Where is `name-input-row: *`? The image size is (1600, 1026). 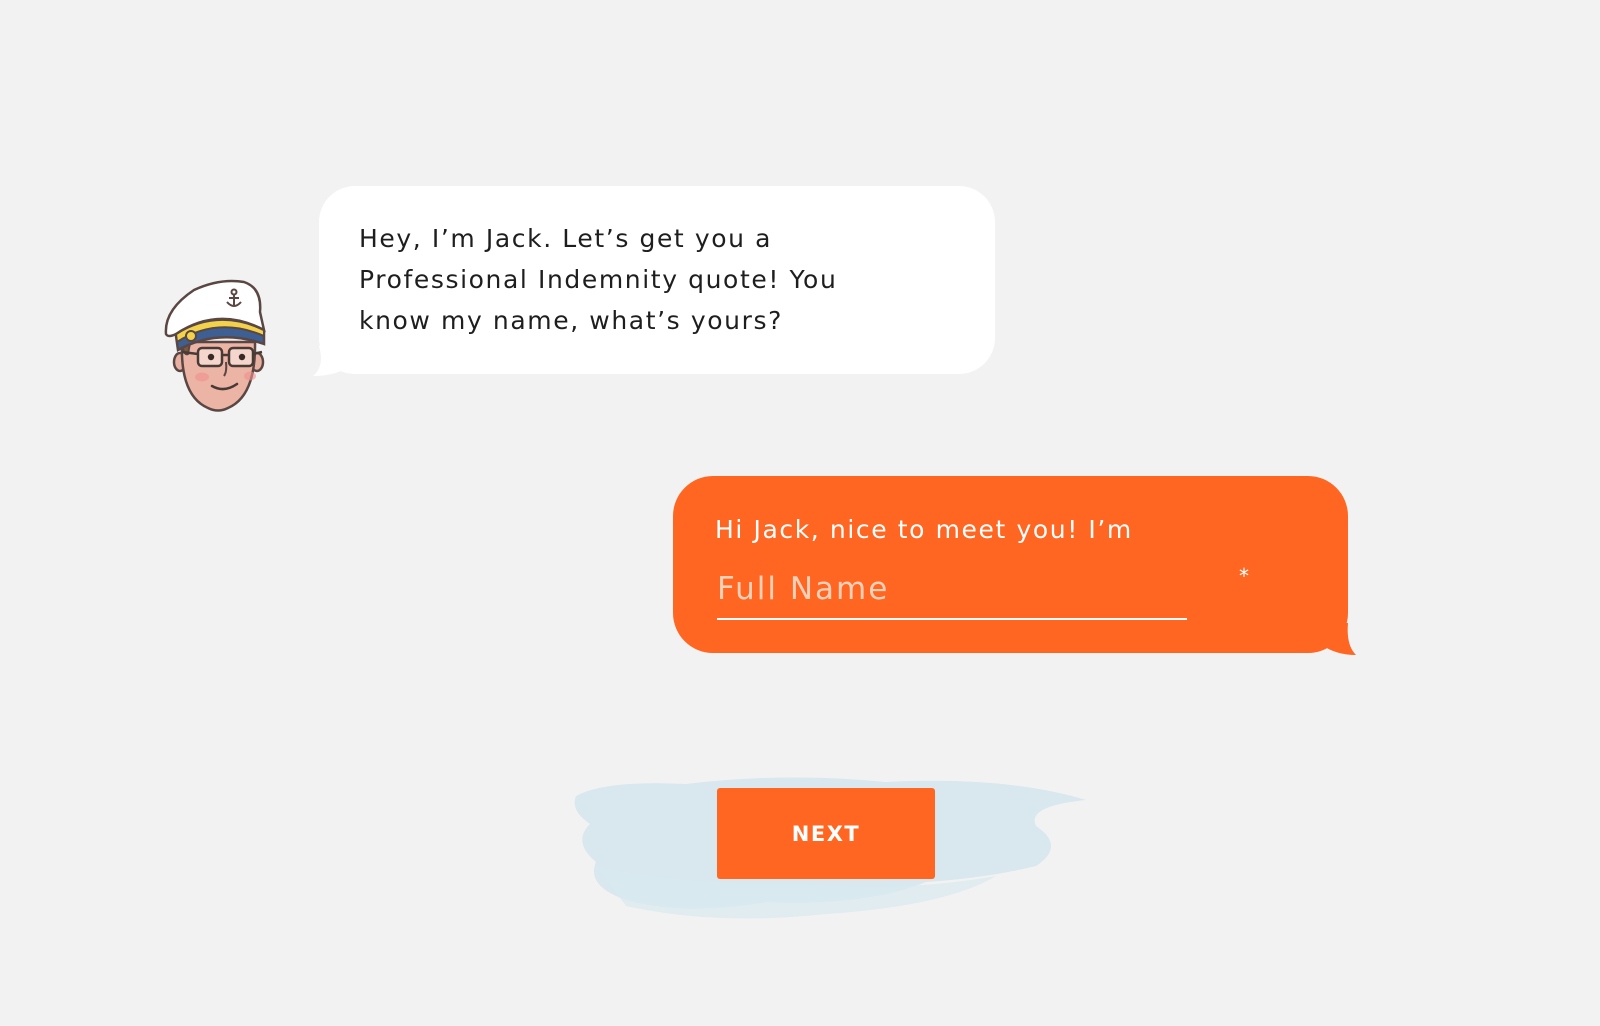 name-input-row: * is located at coordinates (1010, 592).